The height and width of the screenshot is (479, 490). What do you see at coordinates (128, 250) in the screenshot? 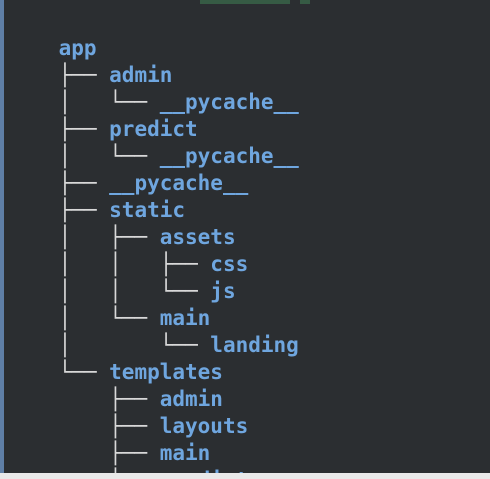
I see `tree-line-css: │ │ ├── css` at bounding box center [128, 250].